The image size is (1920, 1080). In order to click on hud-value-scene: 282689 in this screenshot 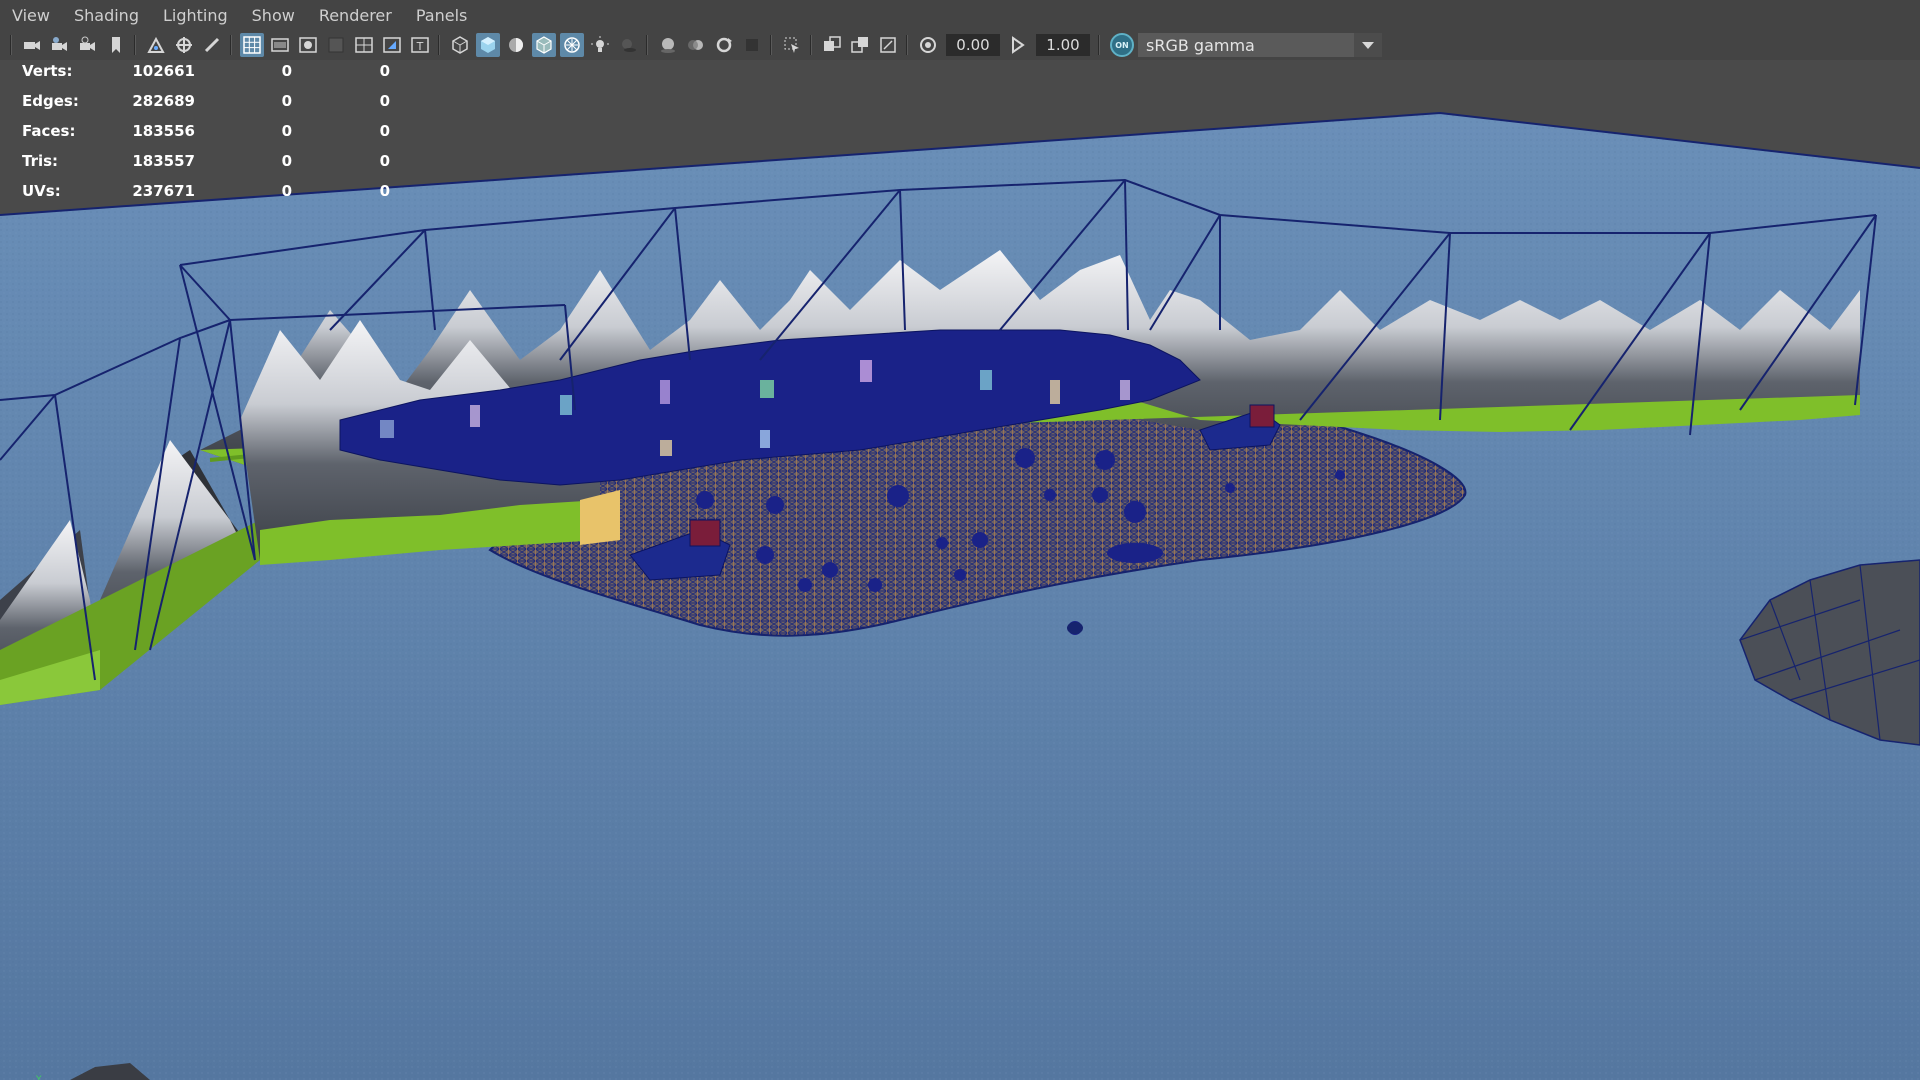, I will do `click(163, 101)`.